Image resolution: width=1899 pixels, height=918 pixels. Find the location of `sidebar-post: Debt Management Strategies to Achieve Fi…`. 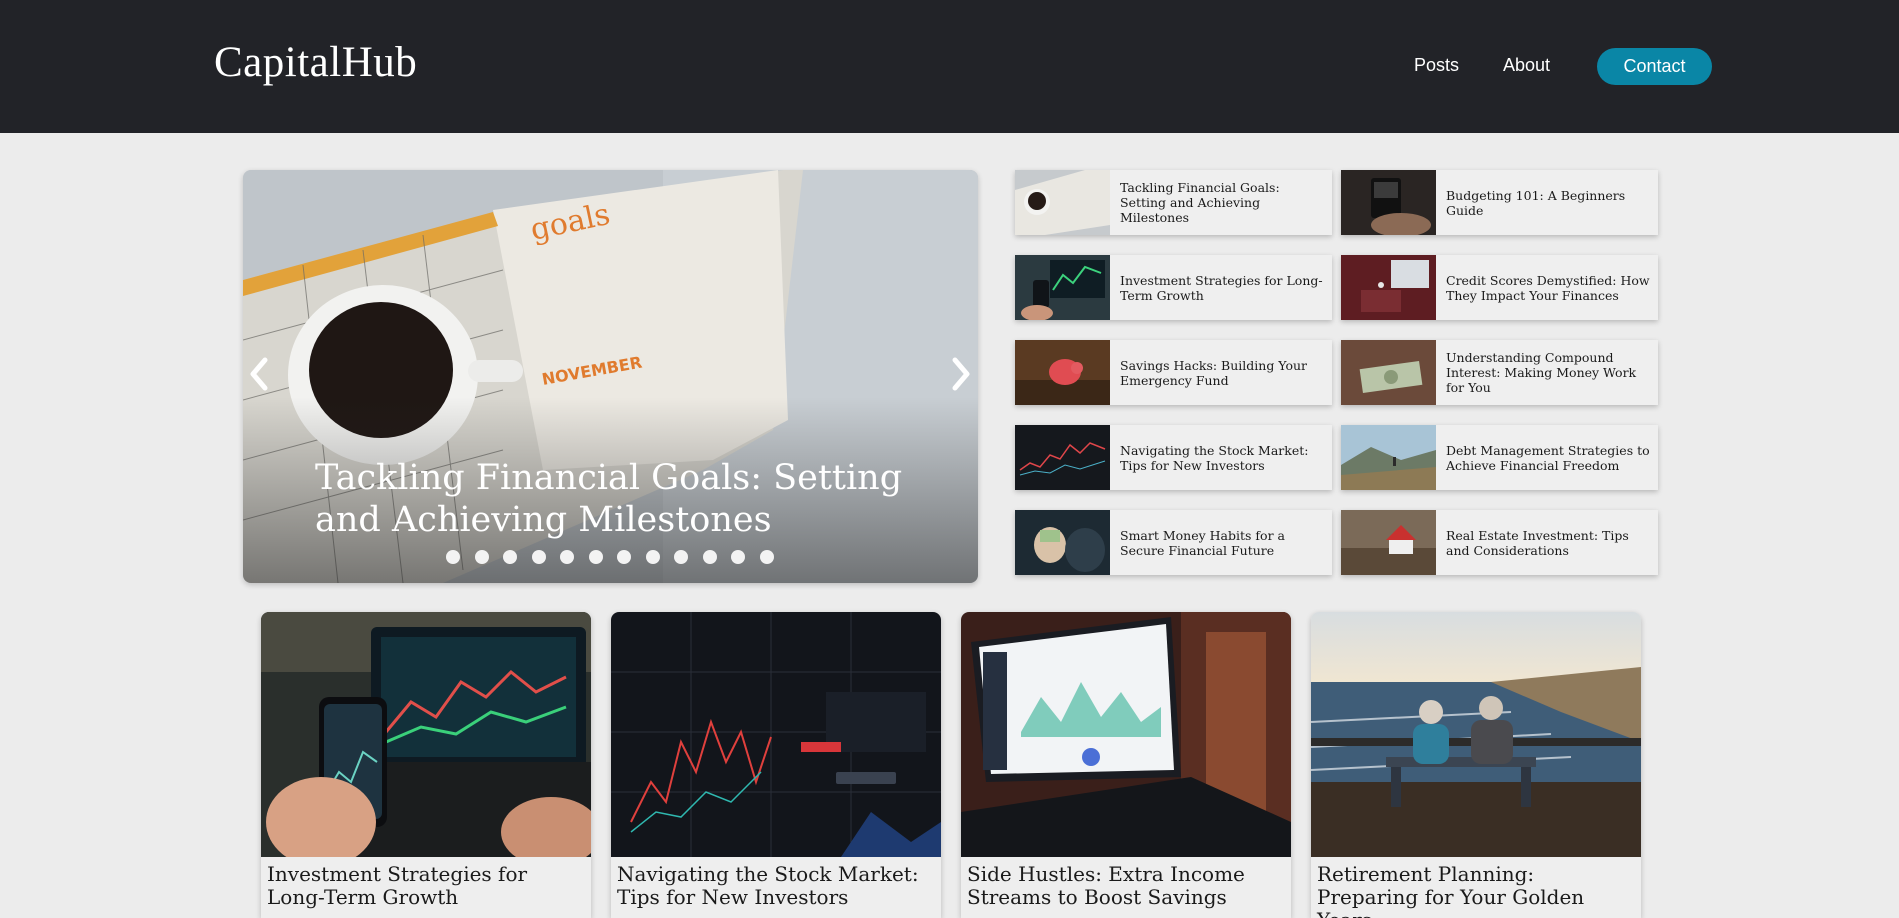

sidebar-post: Debt Management Strategies to Achieve Fi… is located at coordinates (1499, 457).